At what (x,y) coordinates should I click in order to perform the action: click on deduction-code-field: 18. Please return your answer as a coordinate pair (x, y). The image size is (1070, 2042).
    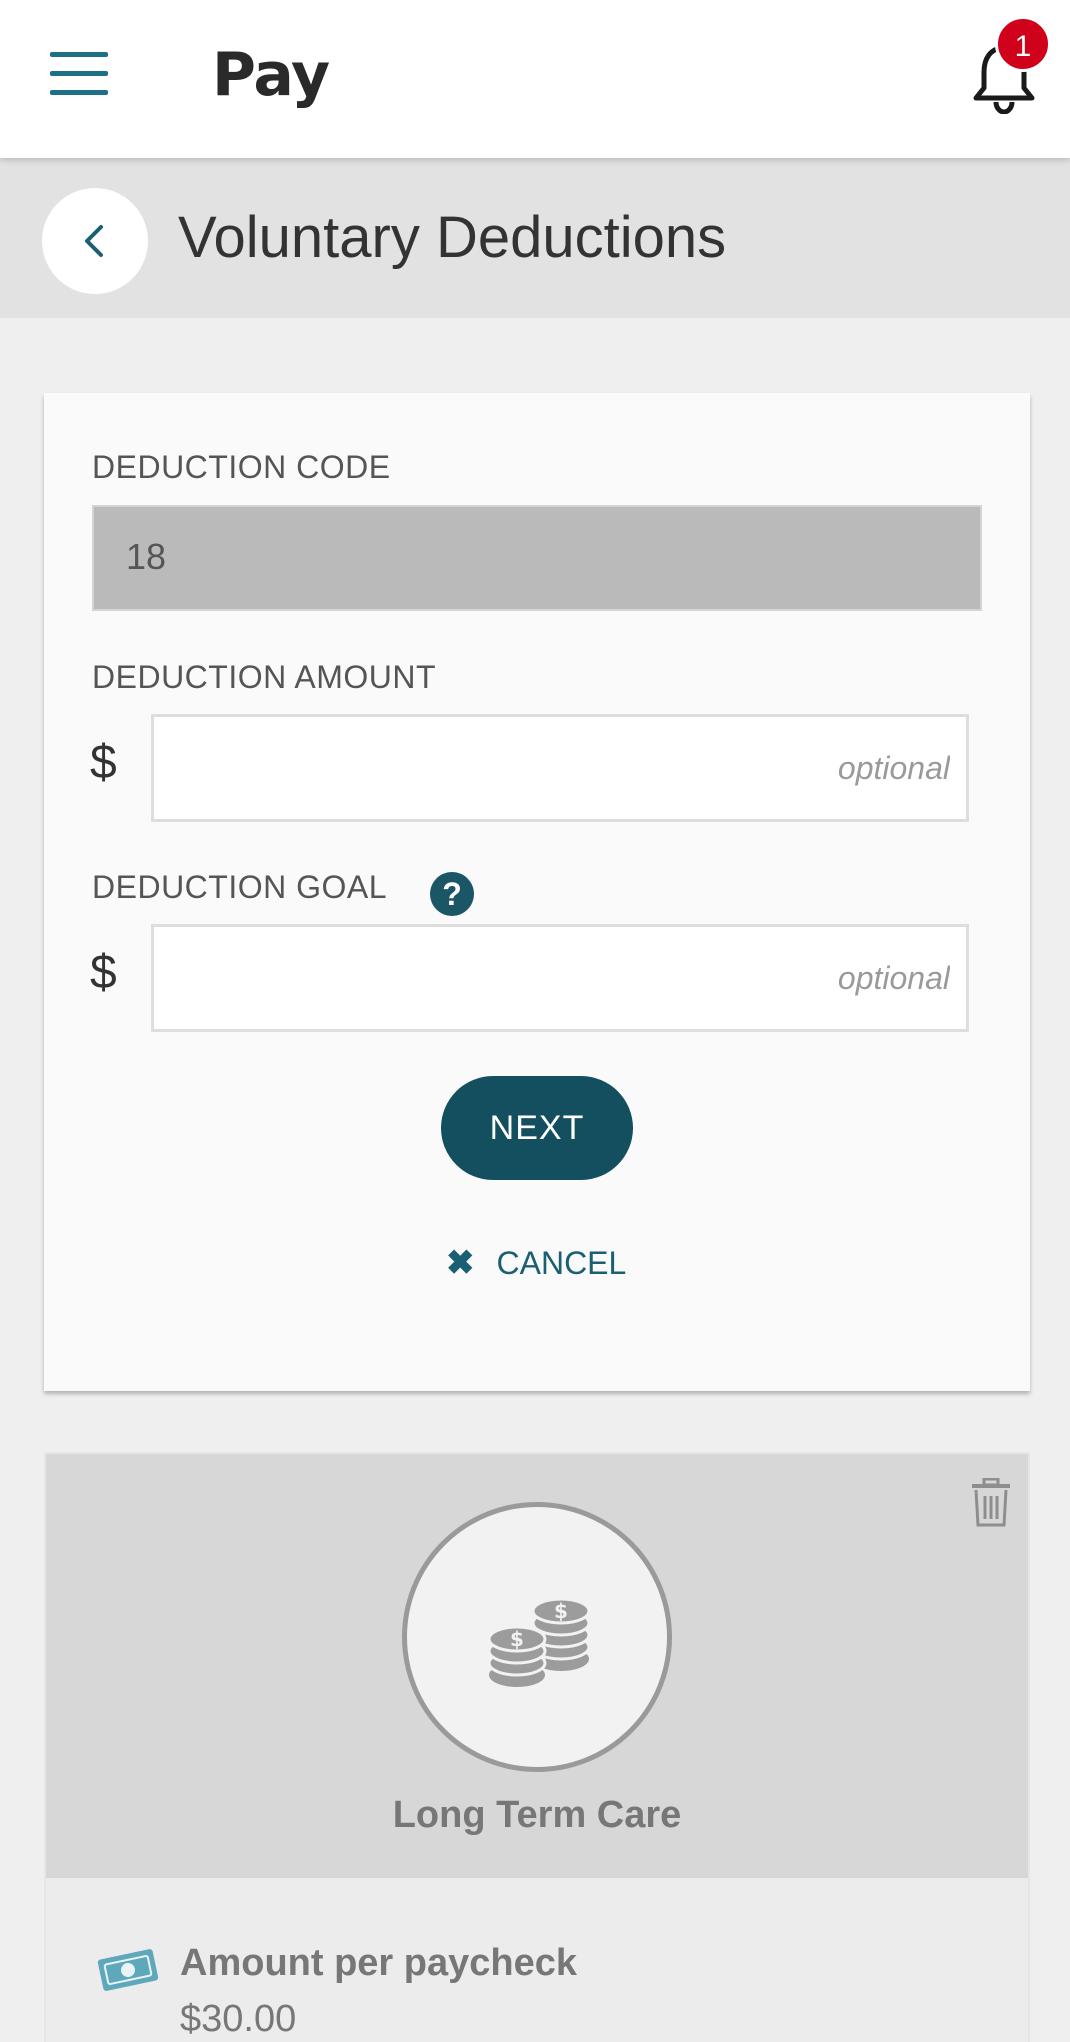
    Looking at the image, I should click on (537, 558).